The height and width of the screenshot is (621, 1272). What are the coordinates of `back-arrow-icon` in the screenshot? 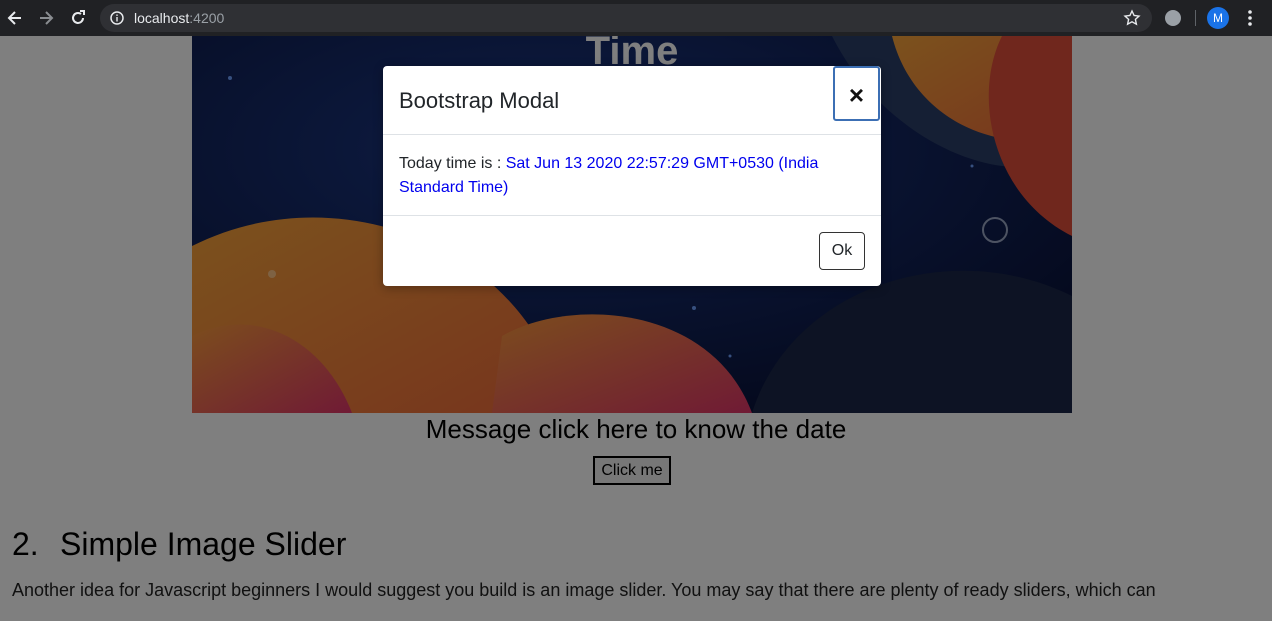 It's located at (15, 18).